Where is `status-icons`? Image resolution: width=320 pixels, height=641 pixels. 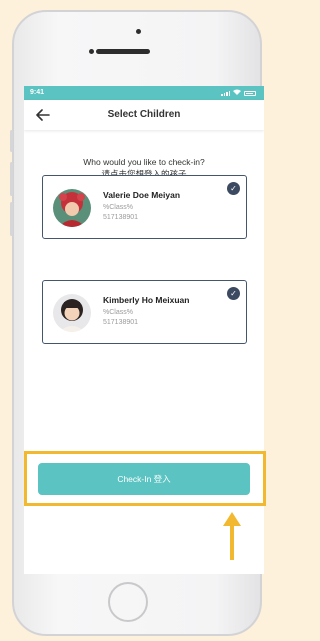
status-icons is located at coordinates (238, 93).